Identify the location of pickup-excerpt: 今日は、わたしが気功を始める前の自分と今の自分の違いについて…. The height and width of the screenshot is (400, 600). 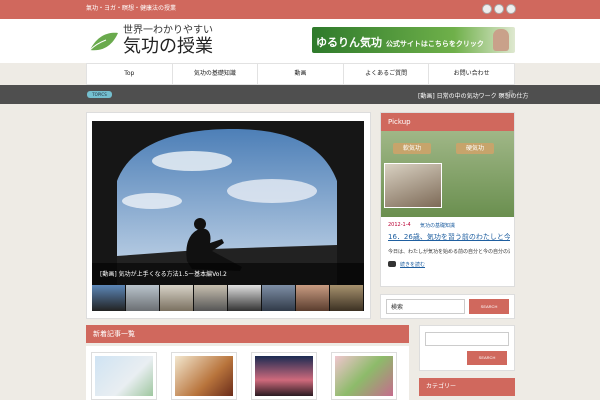
(449, 252).